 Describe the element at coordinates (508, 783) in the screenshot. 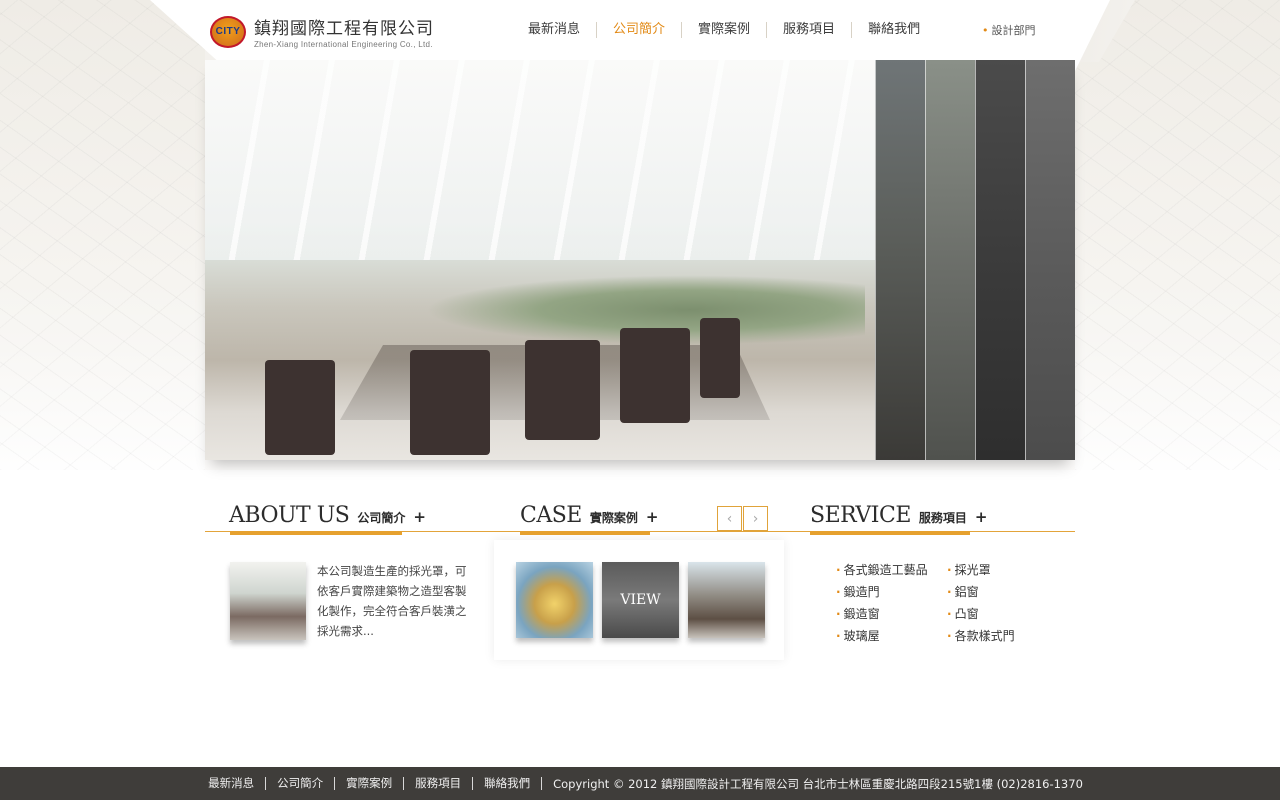

I see `footer-link-contact: 聯絡我們` at that location.